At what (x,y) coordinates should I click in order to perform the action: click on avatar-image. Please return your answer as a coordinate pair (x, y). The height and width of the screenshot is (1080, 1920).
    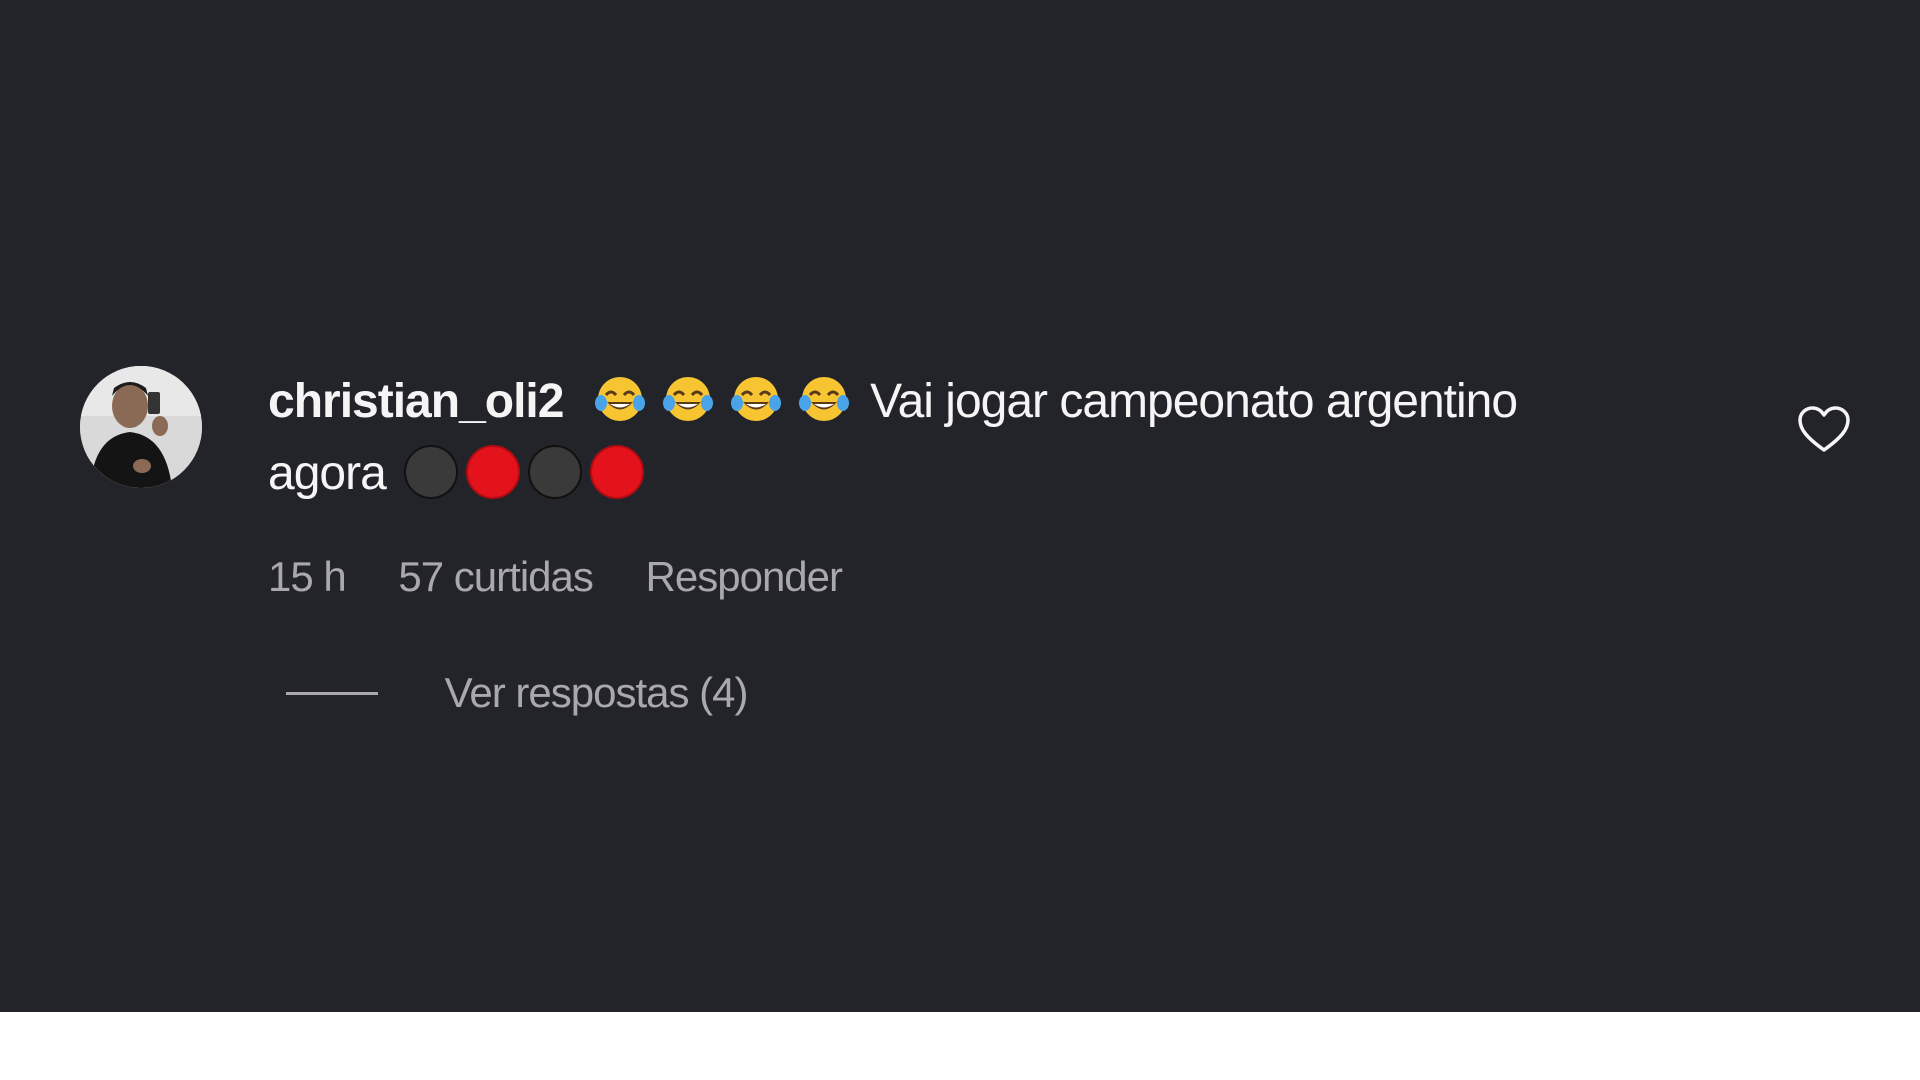
    Looking at the image, I should click on (141, 427).